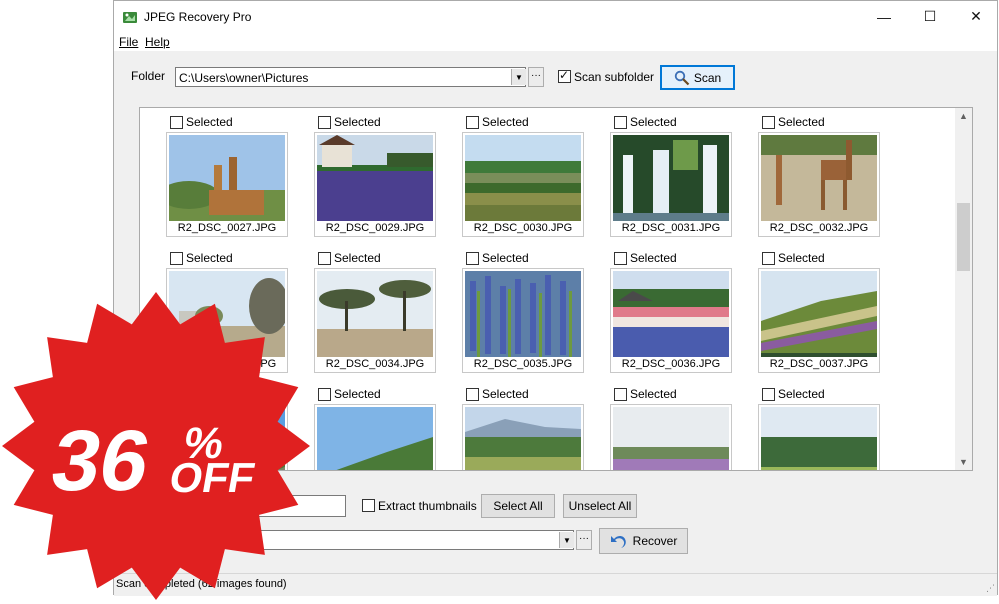  I want to click on thumbnail-item: Selected R2_DSC_0036.JPG, so click(671, 310).